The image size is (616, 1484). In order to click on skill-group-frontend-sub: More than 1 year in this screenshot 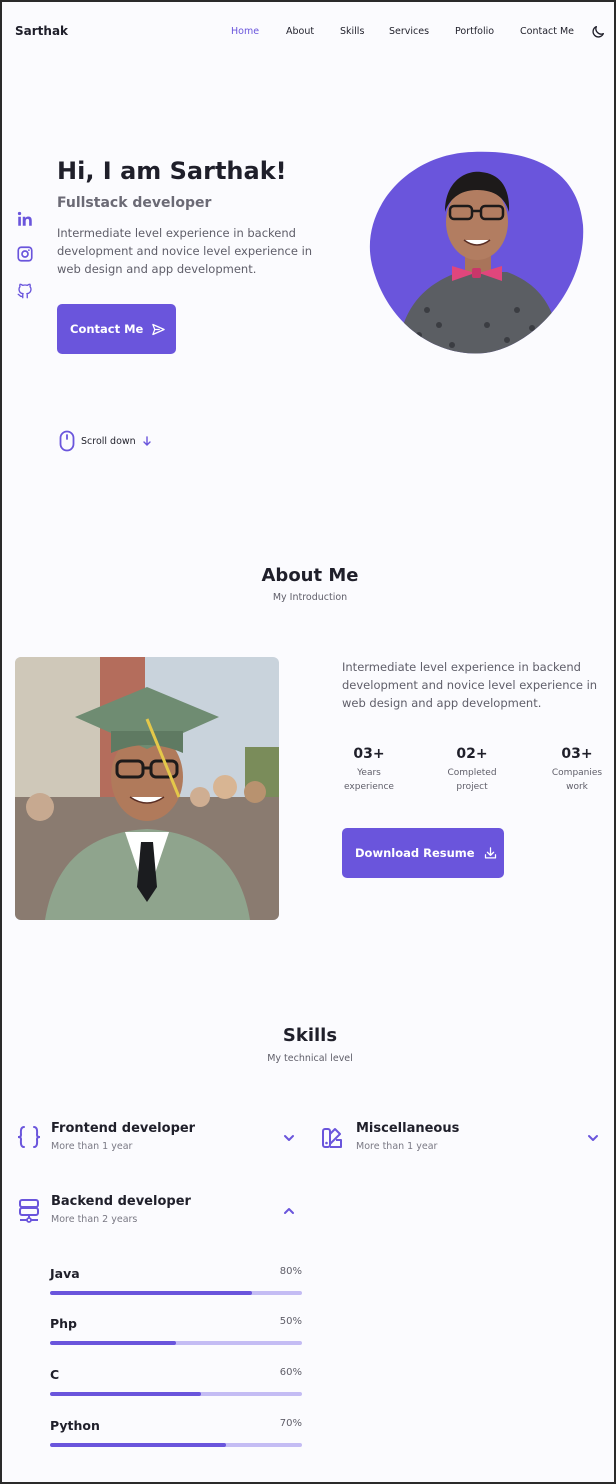, I will do `click(92, 1146)`.